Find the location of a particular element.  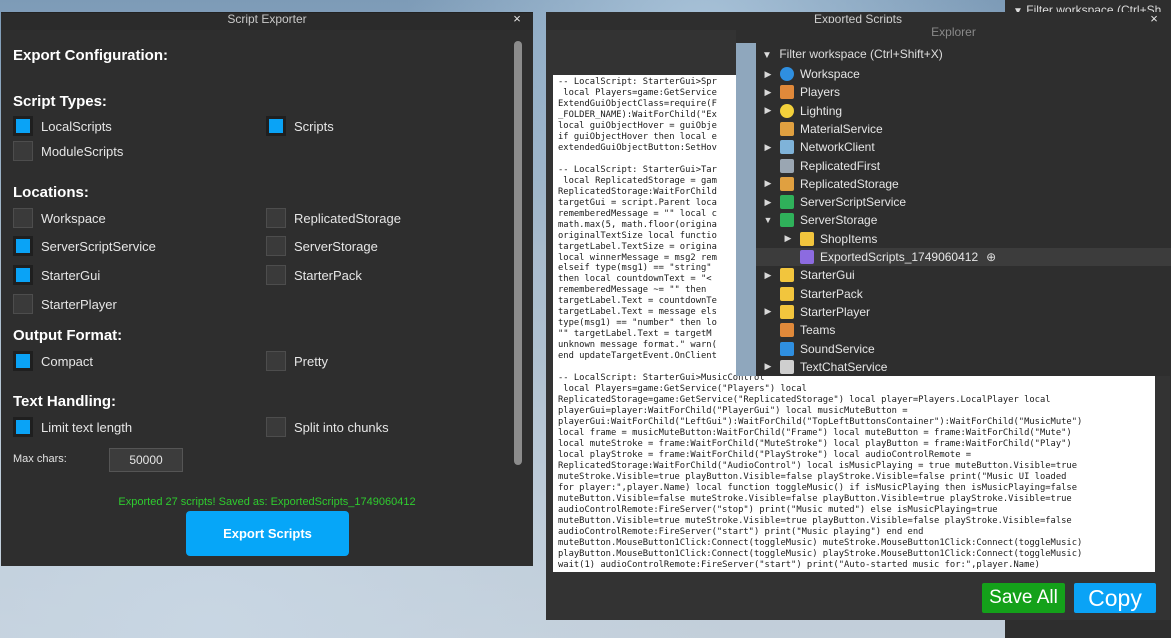

checkbox-starterplayer is located at coordinates (23, 304).